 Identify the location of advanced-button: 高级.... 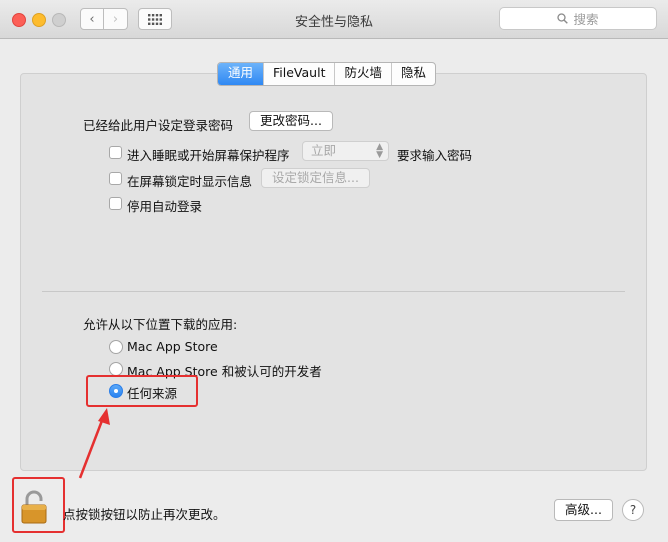
(583, 510).